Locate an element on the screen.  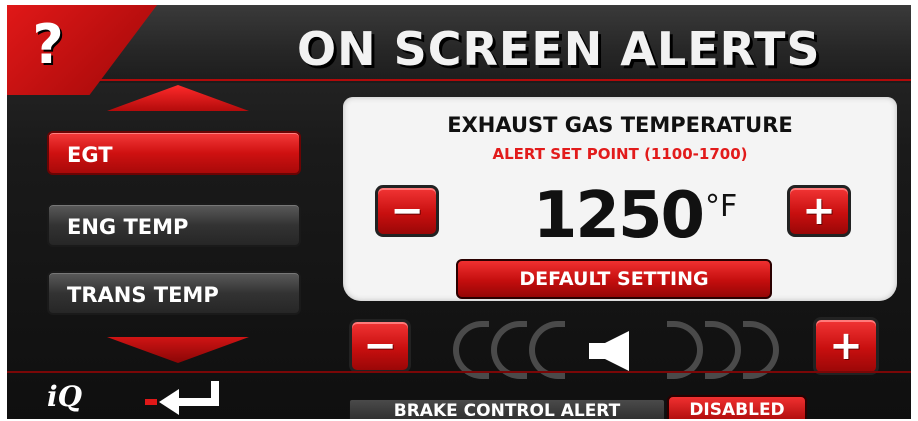
volume-up-button: + is located at coordinates (846, 346).